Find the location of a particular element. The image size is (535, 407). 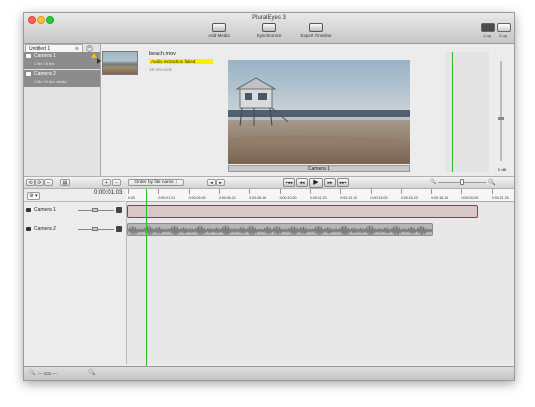

go-to-start-button: ▪◂◂ is located at coordinates (289, 182).